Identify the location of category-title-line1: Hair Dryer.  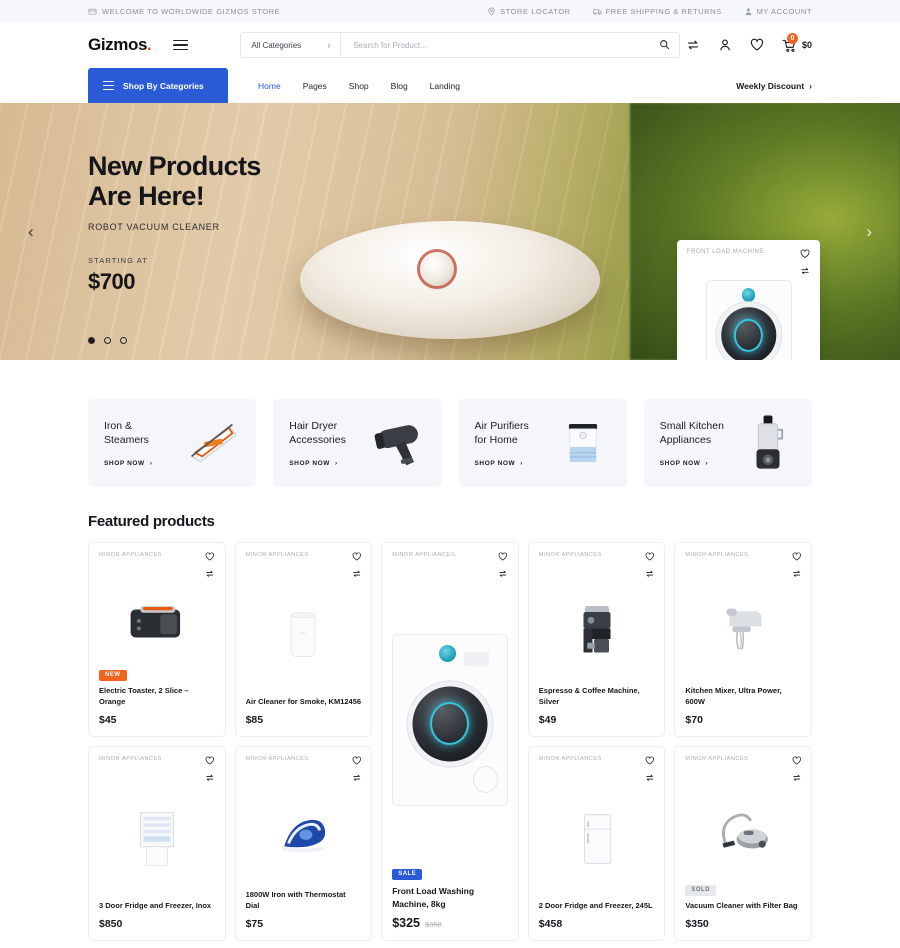
(313, 425).